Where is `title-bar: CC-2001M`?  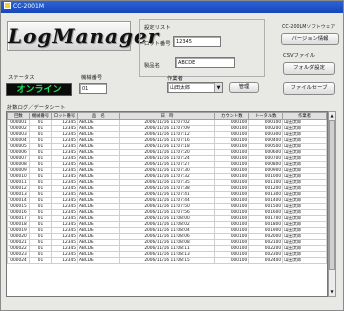
title-bar: CC-2001M is located at coordinates (172, 7).